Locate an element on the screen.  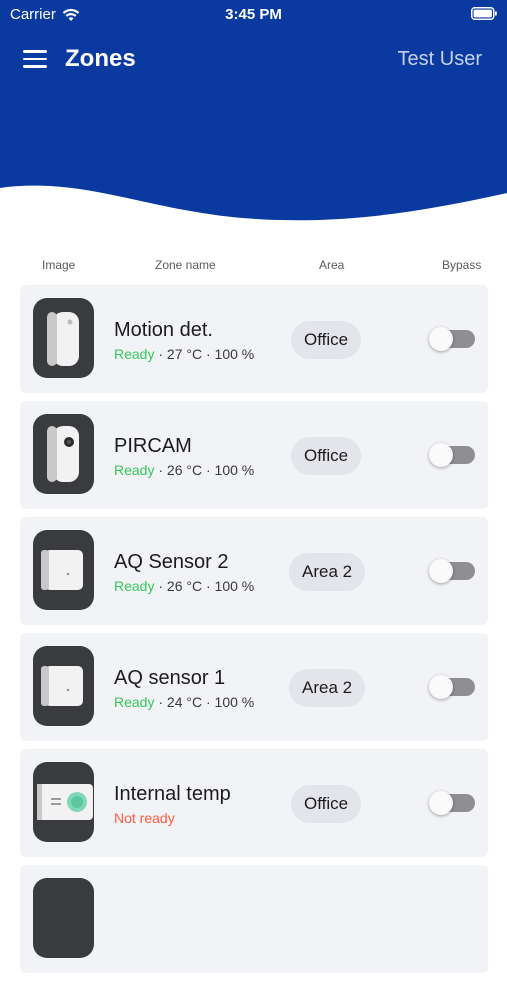
zone-temperature: 24 °C is located at coordinates (184, 702).